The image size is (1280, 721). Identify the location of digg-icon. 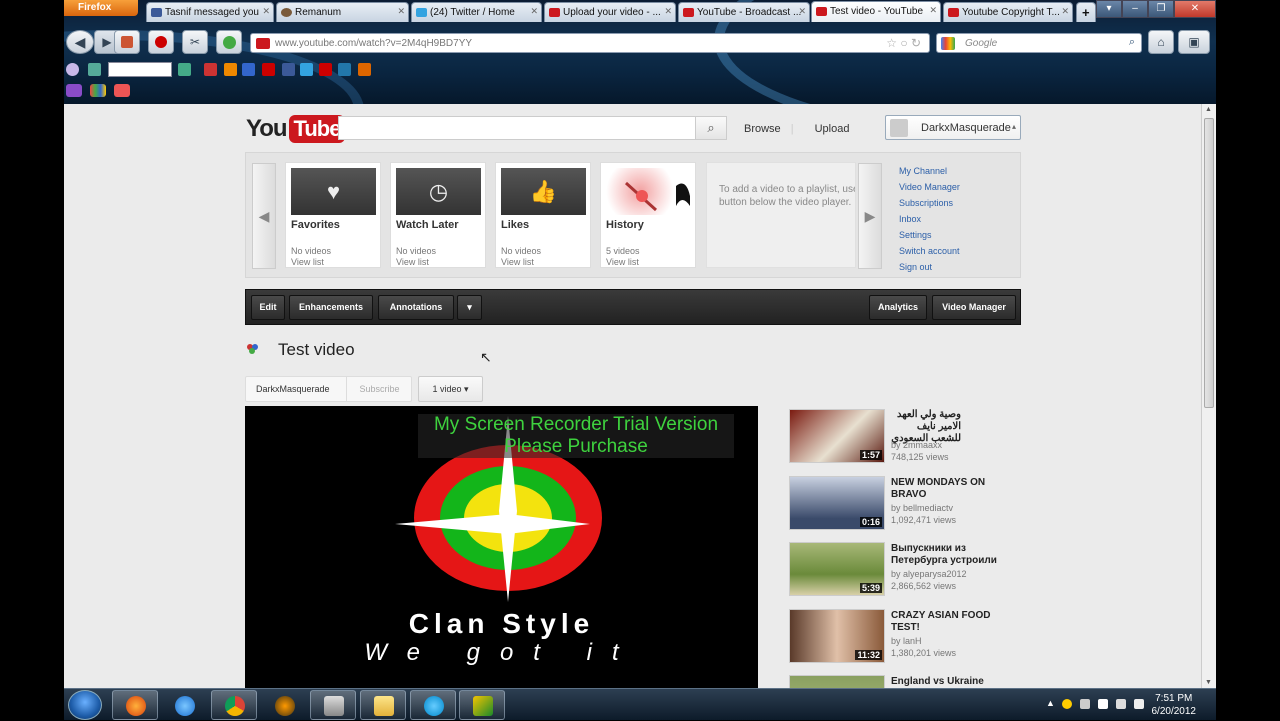
(248, 69).